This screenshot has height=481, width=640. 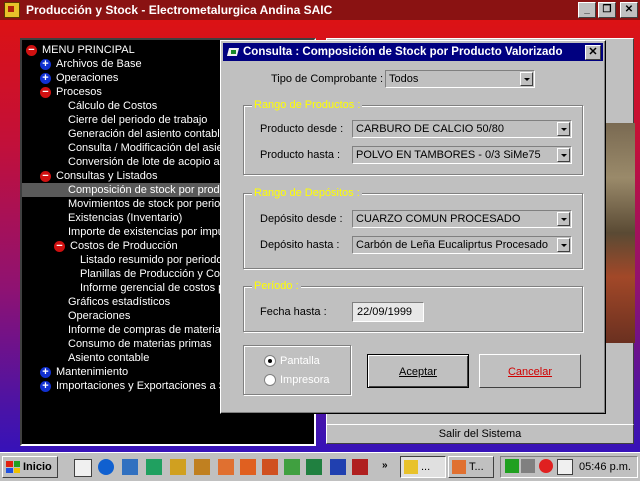 I want to click on periodo-group: Período : Fecha hasta : 22/09/1999, so click(x=413, y=306).